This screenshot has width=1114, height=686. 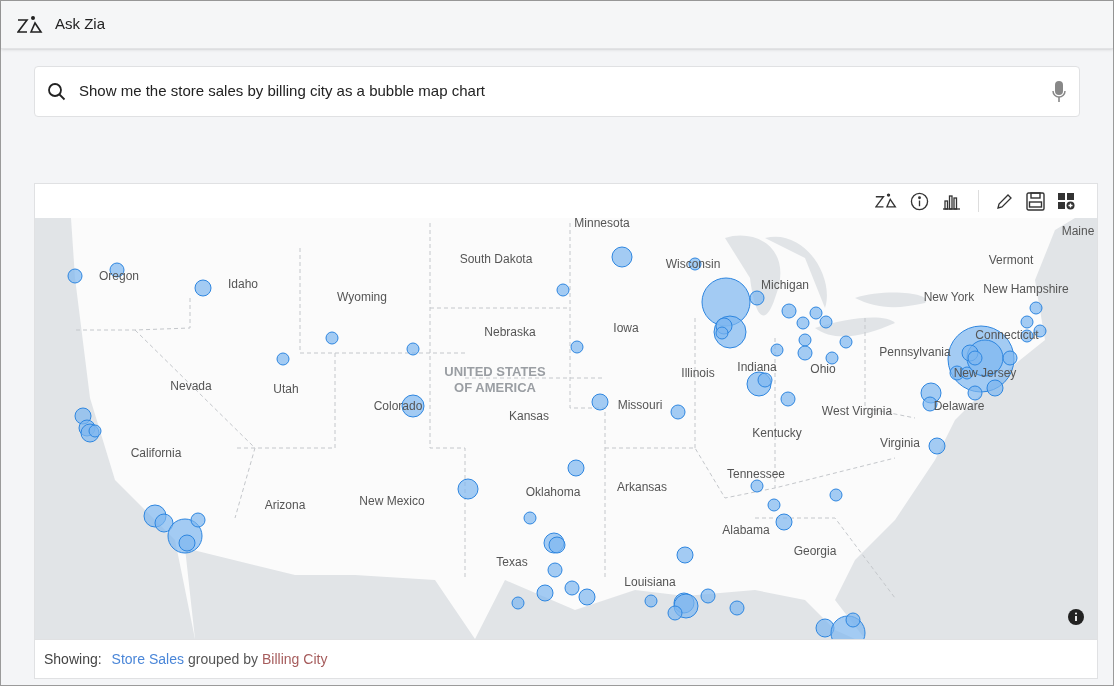 I want to click on state-label: Oklahoma, so click(x=553, y=492).